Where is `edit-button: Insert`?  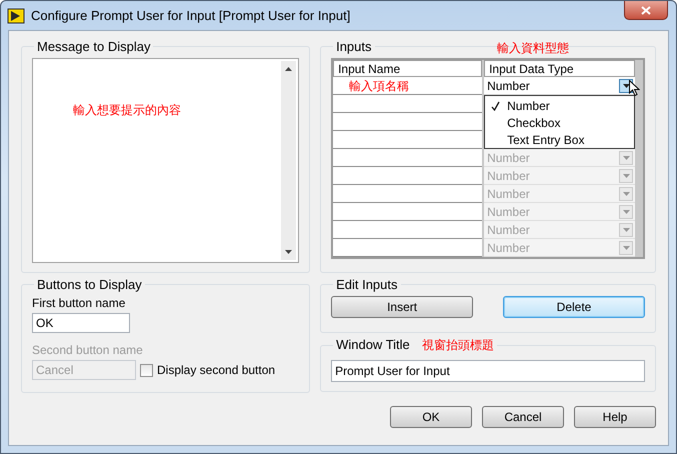
edit-button: Insert is located at coordinates (402, 307).